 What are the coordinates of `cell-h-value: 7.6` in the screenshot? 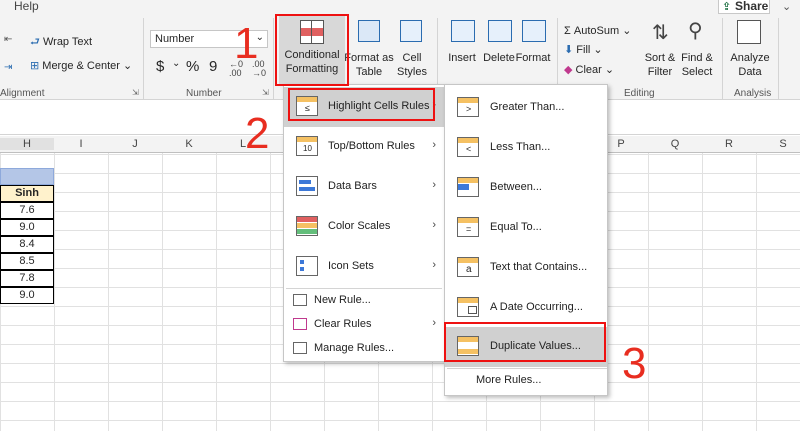 It's located at (27, 210).